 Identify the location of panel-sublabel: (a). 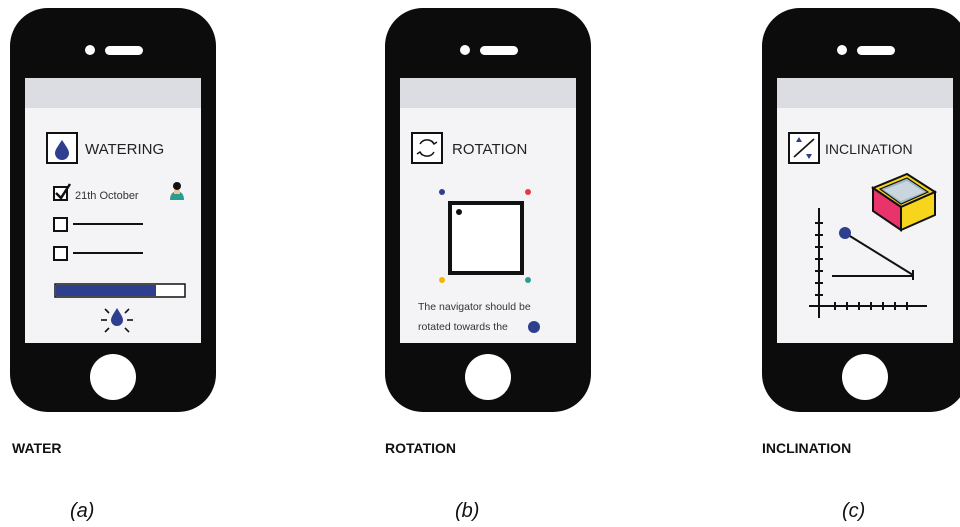
(82, 511).